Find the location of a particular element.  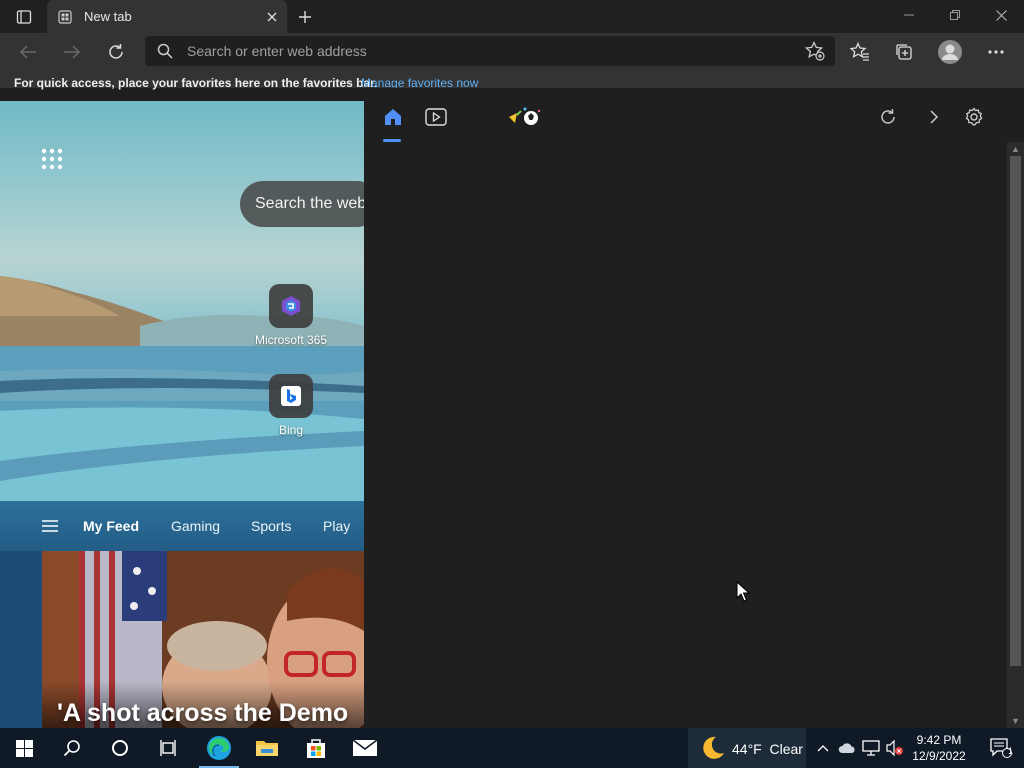

taskbar-edge-button is located at coordinates (219, 748).